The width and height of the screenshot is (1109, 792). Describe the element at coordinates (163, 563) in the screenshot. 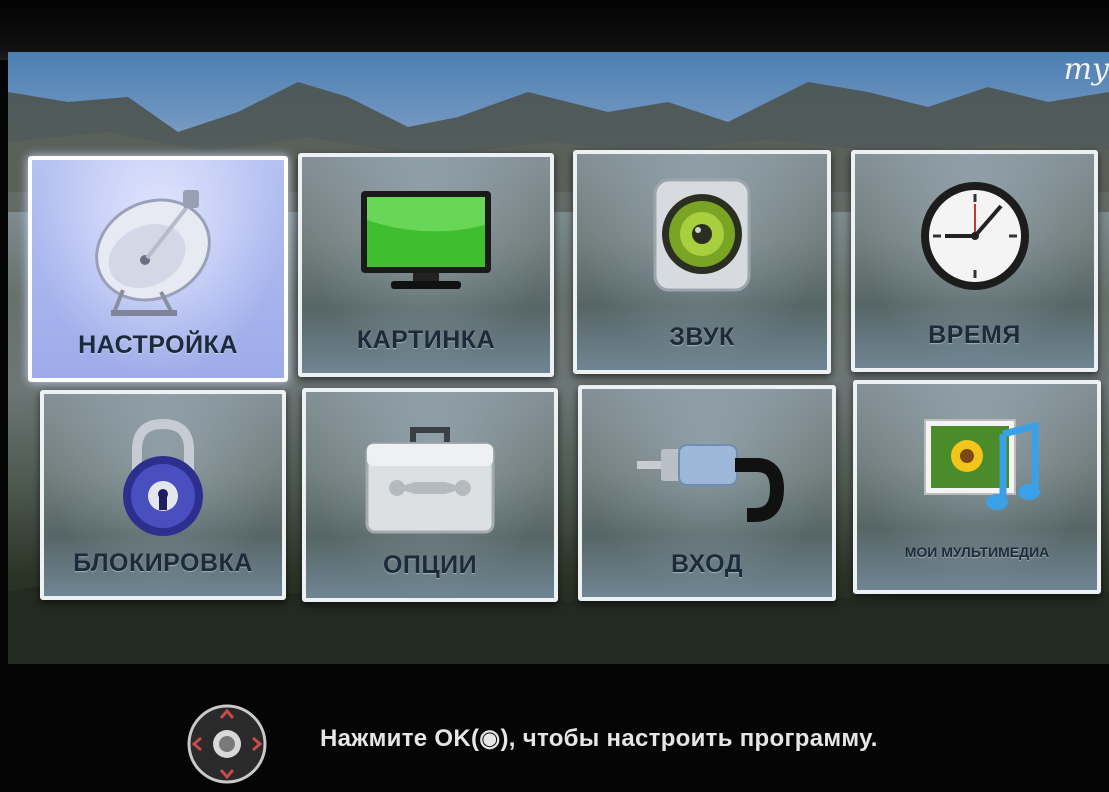

I see `menu-tile-label: БЛОКИРОВКА` at that location.